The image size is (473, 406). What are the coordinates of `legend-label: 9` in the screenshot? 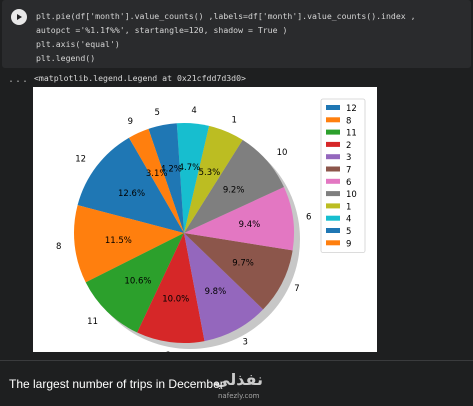 It's located at (348, 244).